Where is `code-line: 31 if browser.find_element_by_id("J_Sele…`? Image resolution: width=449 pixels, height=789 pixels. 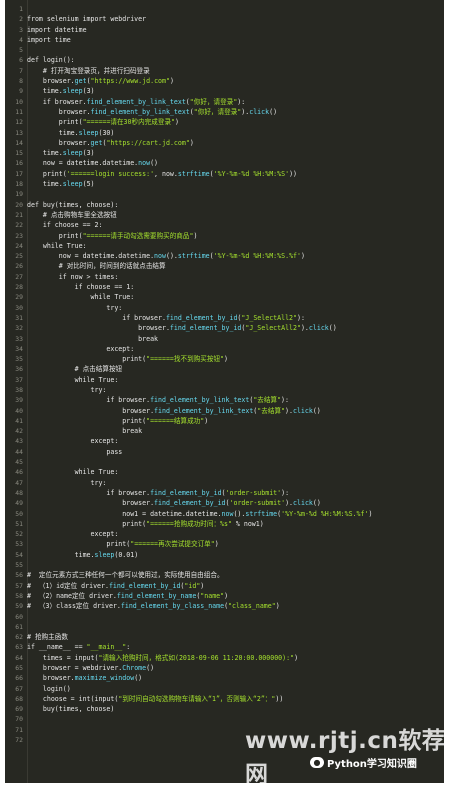 code-line: 31 if browser.find_element_by_id("J_Sele… is located at coordinates (224, 318).